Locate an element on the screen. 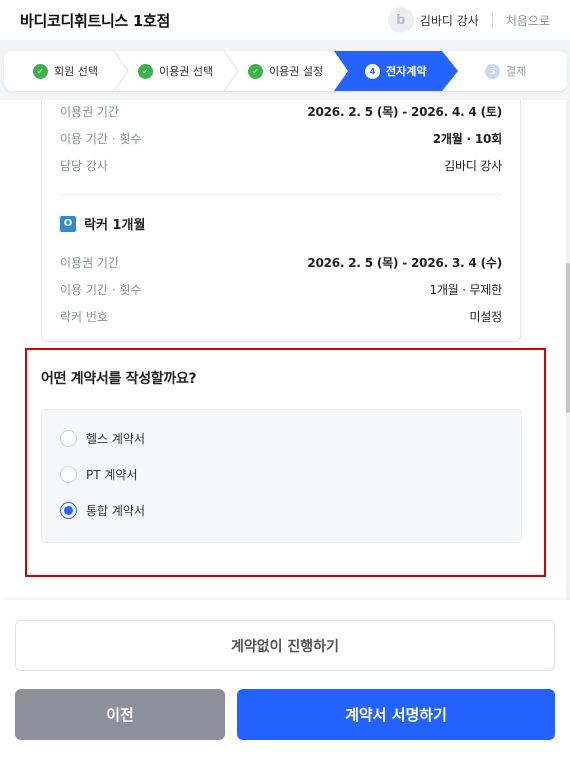 Image resolution: width=570 pixels, height=763 pixels. option-label: 통합 계약서 is located at coordinates (116, 511).